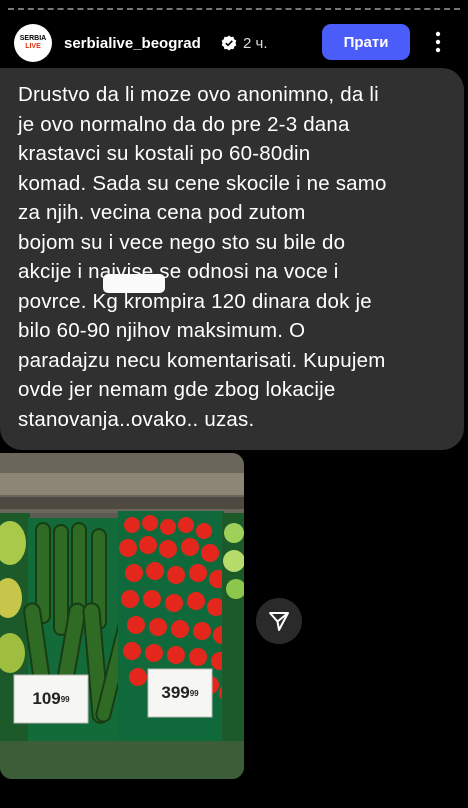 This screenshot has width=468, height=808. I want to click on price-right-cents: 99, so click(194, 693).